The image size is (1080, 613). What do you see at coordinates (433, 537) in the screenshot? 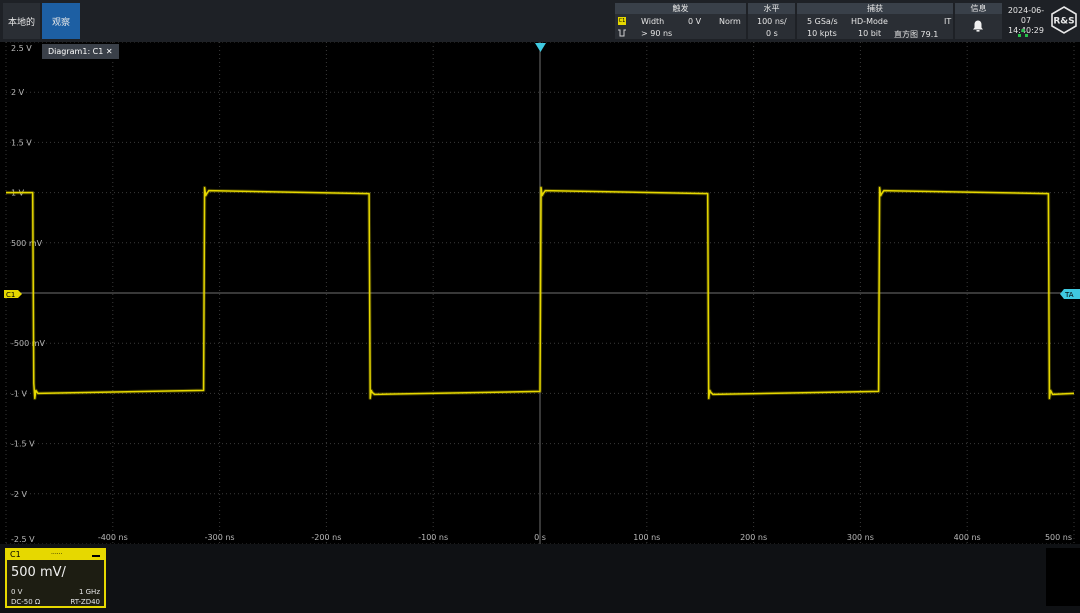
I see `x-tick-label: -100 ns` at bounding box center [433, 537].